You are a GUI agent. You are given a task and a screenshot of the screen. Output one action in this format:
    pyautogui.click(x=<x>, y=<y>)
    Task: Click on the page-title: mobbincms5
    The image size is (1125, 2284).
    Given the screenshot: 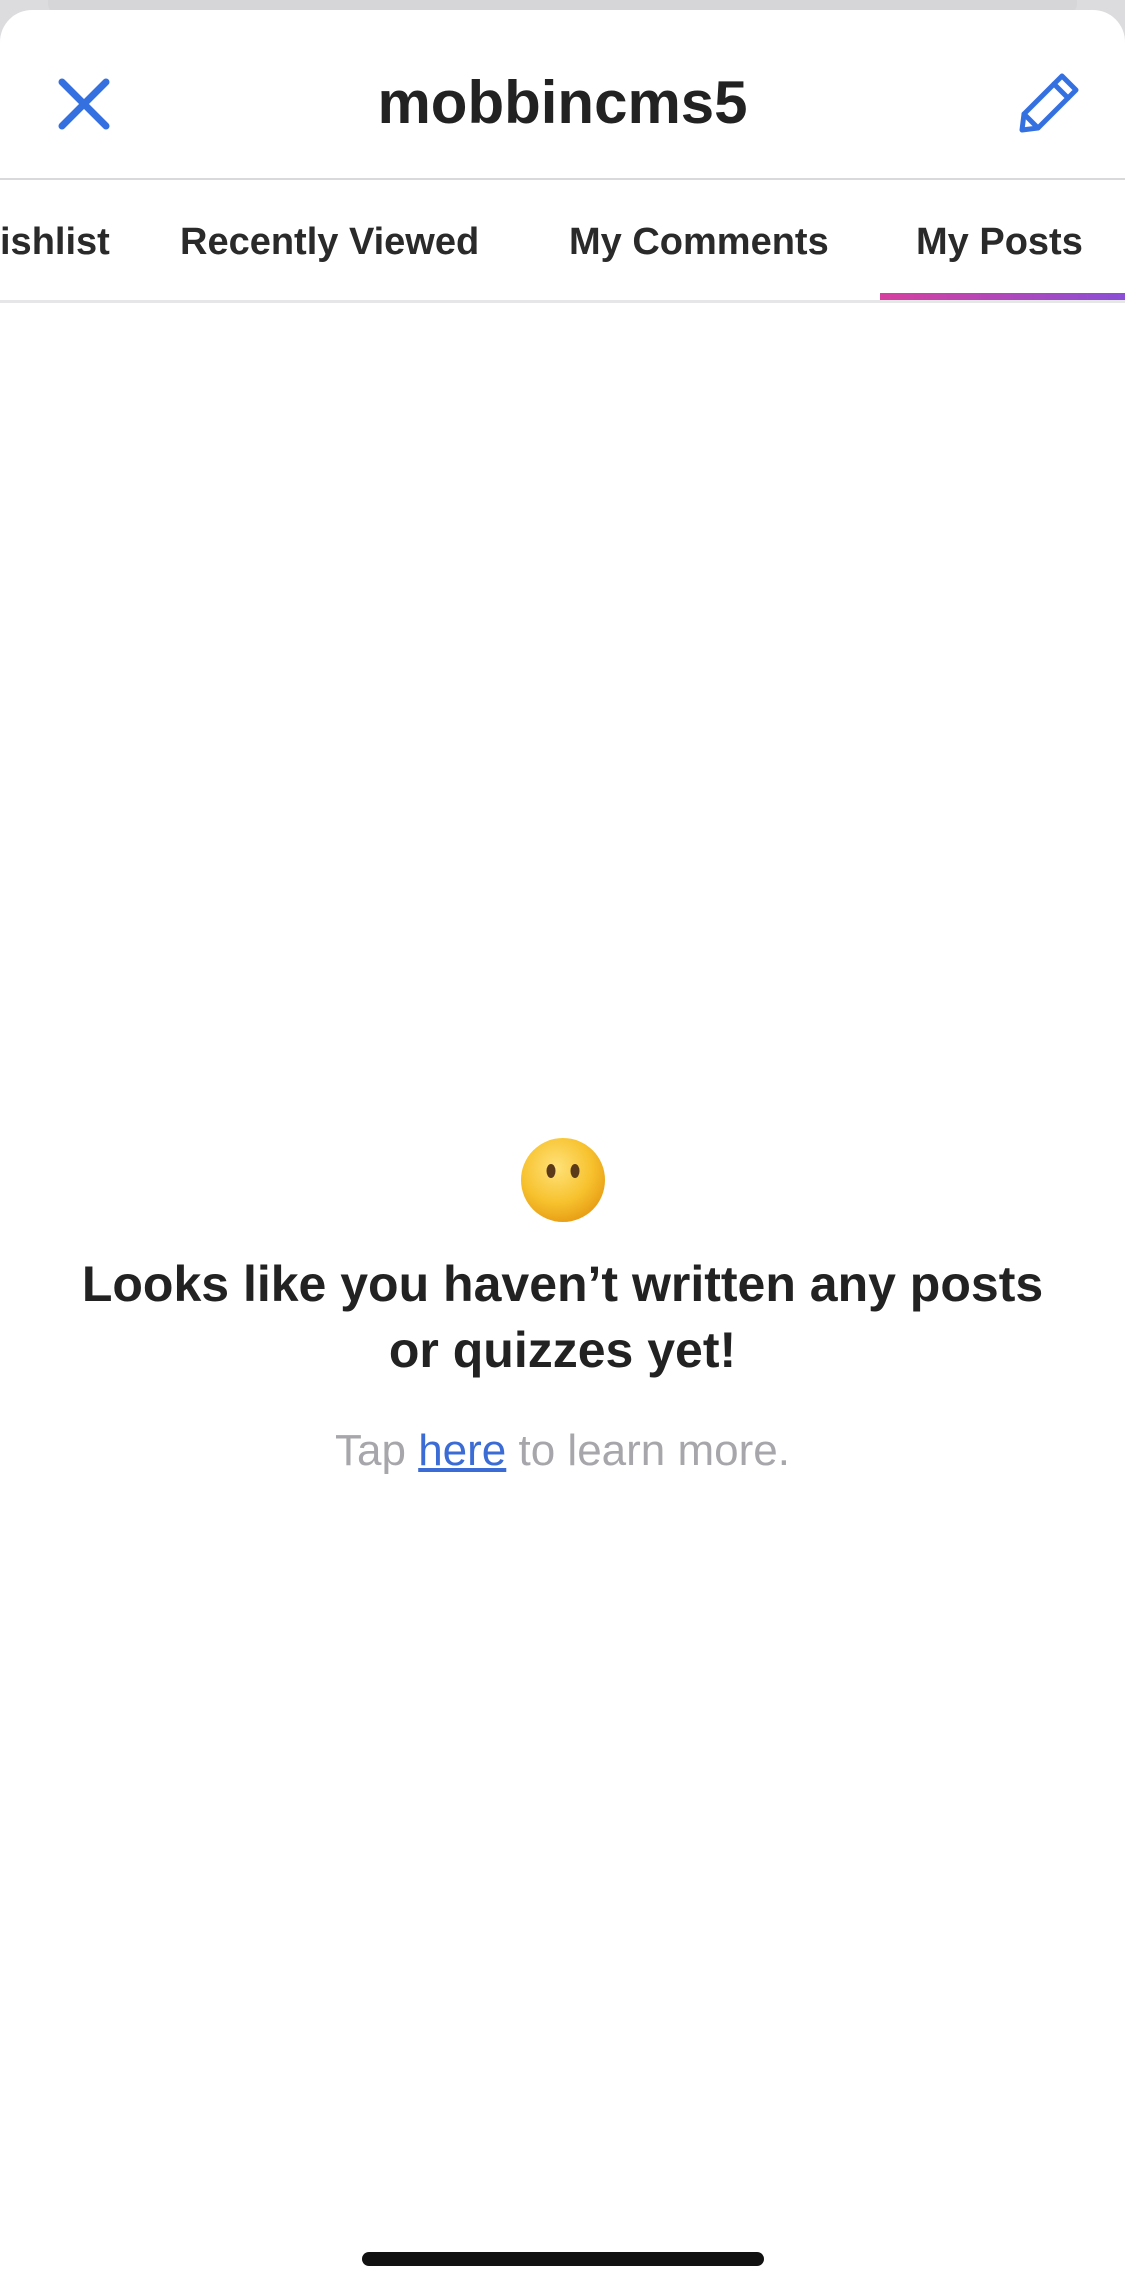 What is the action you would take?
    pyautogui.click(x=562, y=102)
    